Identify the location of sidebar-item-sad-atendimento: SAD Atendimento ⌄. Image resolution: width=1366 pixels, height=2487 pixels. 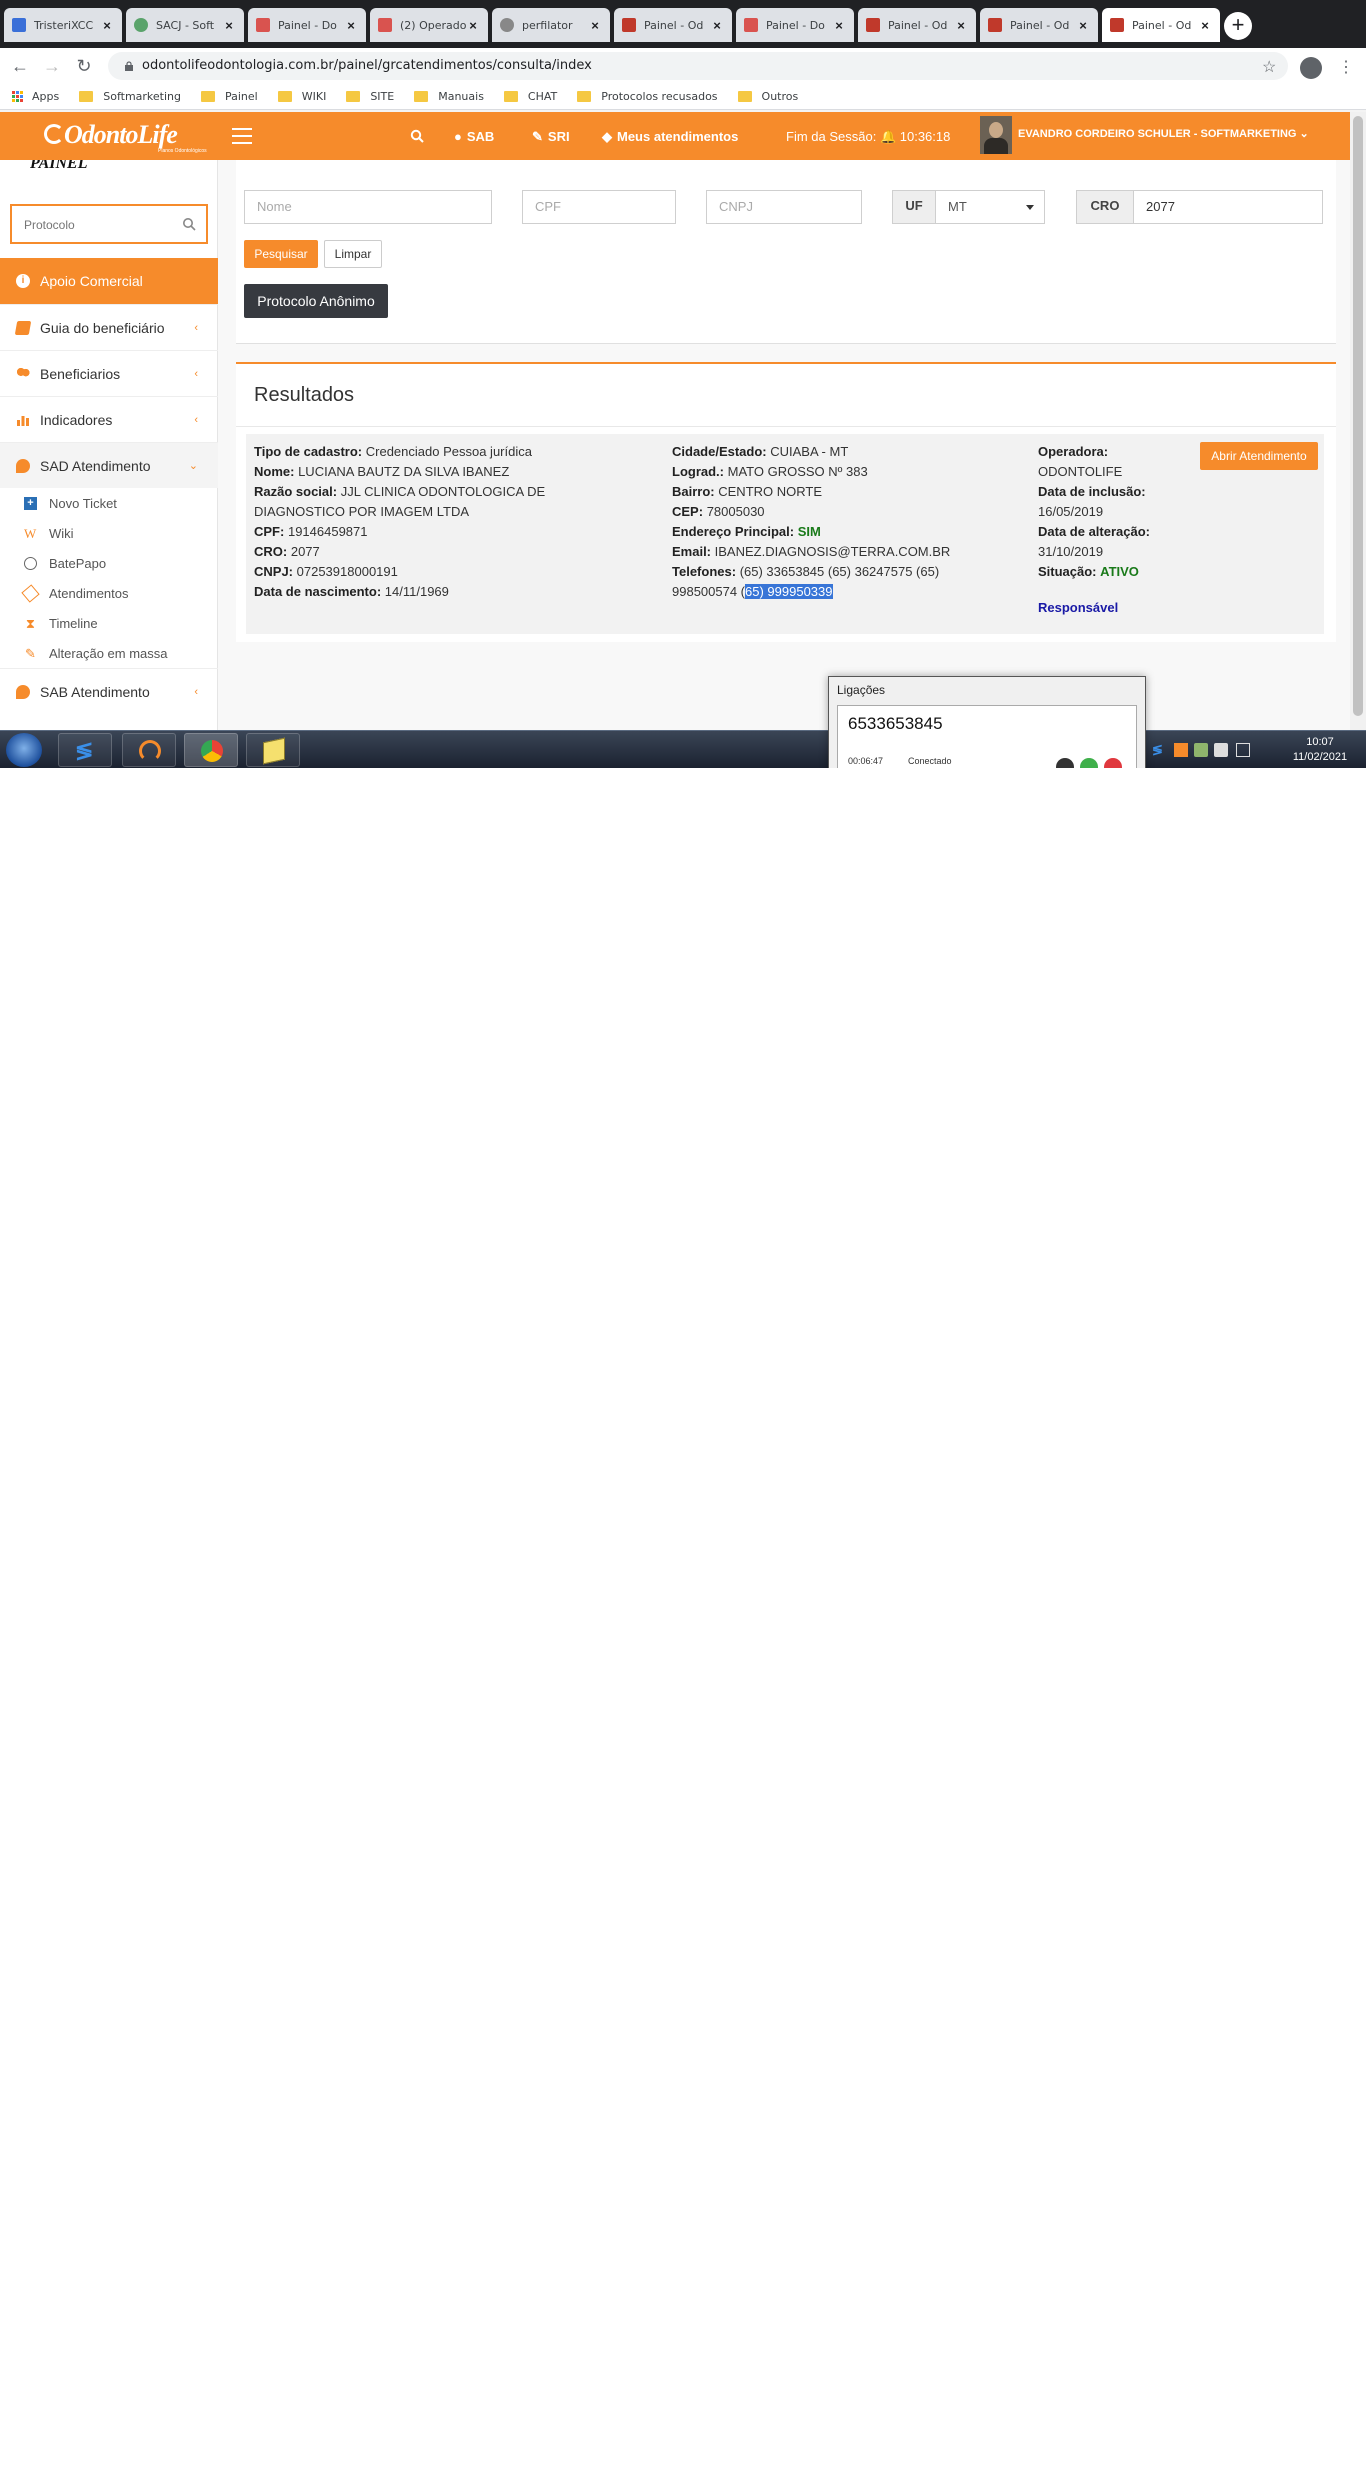
(109, 465).